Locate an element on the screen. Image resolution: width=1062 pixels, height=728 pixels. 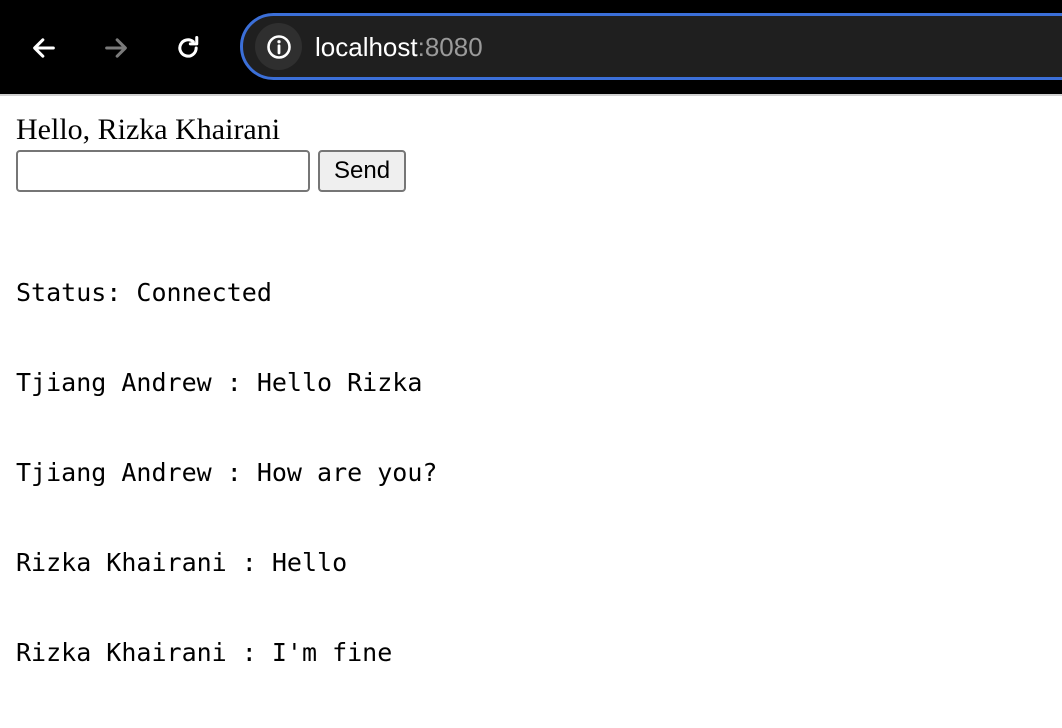
status-text: Status: Connected is located at coordinates (144, 292).